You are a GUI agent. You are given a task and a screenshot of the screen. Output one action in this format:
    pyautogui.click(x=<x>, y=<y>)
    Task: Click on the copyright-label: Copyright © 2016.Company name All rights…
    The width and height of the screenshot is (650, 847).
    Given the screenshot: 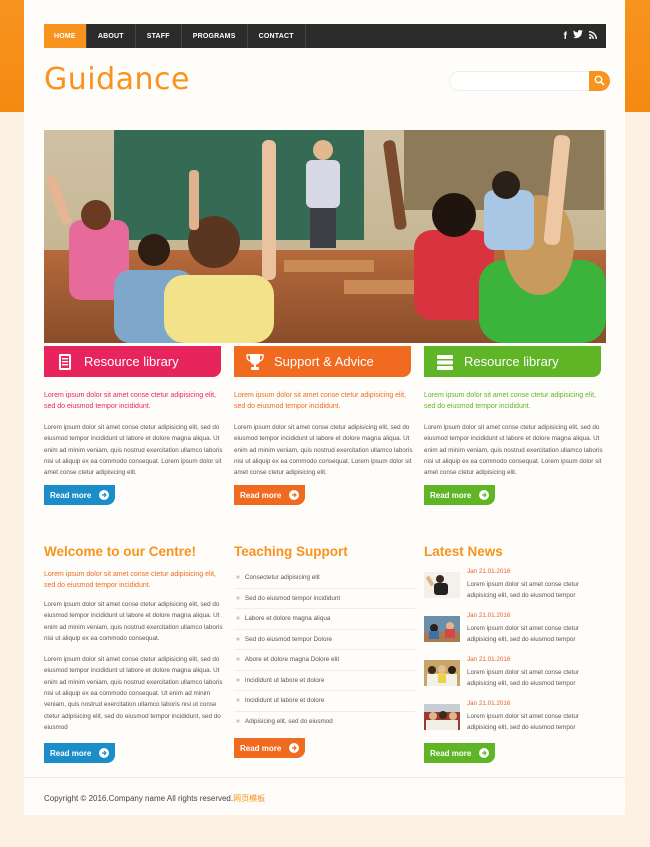 What is the action you would take?
    pyautogui.click(x=139, y=798)
    